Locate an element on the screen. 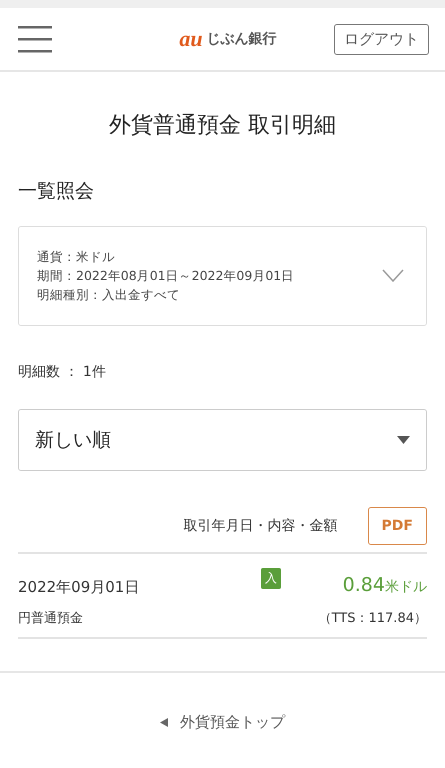  column-header: 取引年月日・内容・金額 is located at coordinates (261, 526).